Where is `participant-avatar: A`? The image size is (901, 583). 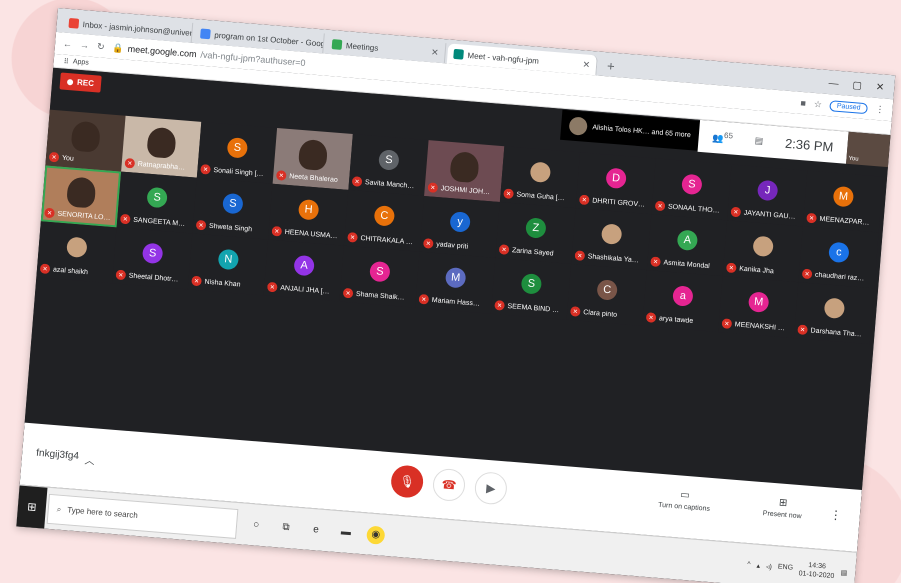
participant-avatar: A is located at coordinates (304, 265).